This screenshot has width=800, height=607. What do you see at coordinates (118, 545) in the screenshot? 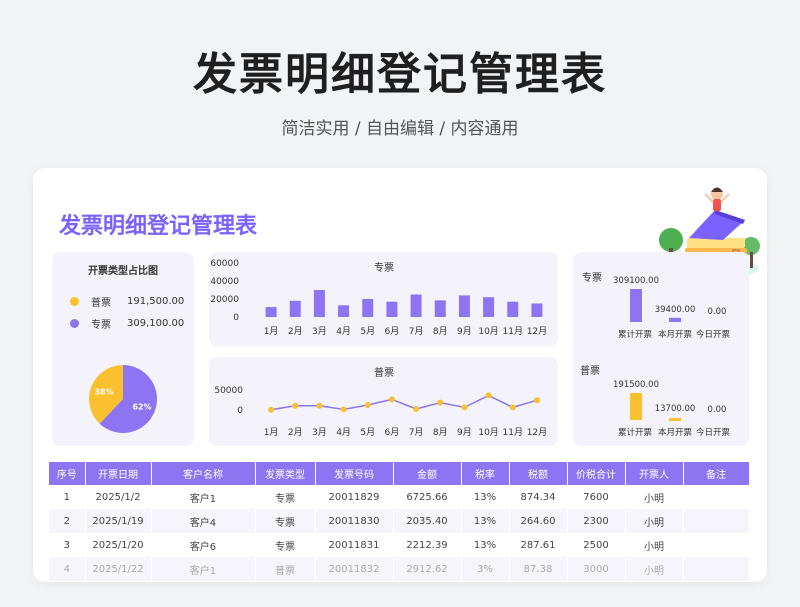
I see `cell-date: 2025/1/20` at bounding box center [118, 545].